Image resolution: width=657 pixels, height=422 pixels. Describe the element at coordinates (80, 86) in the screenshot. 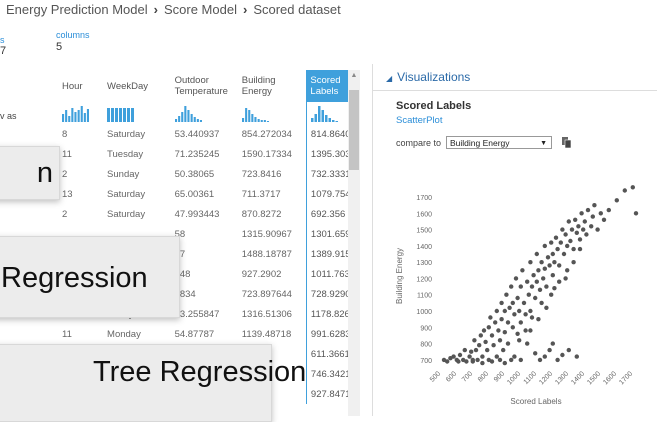

I see `column-header-hour: Hour` at that location.